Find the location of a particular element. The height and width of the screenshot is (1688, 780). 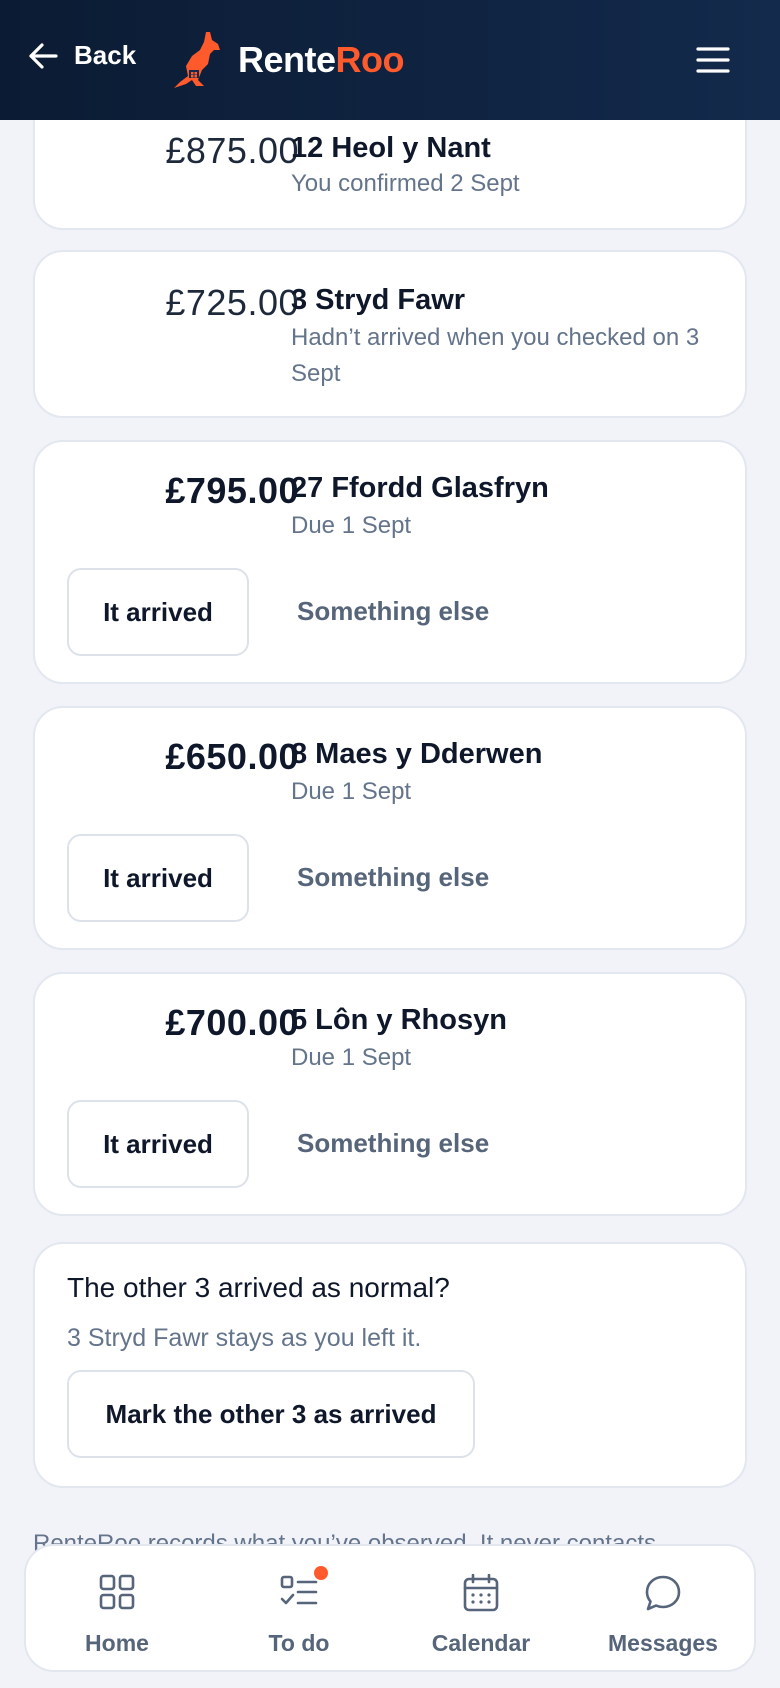

logo-text: RenteRoo is located at coordinates (321, 60).